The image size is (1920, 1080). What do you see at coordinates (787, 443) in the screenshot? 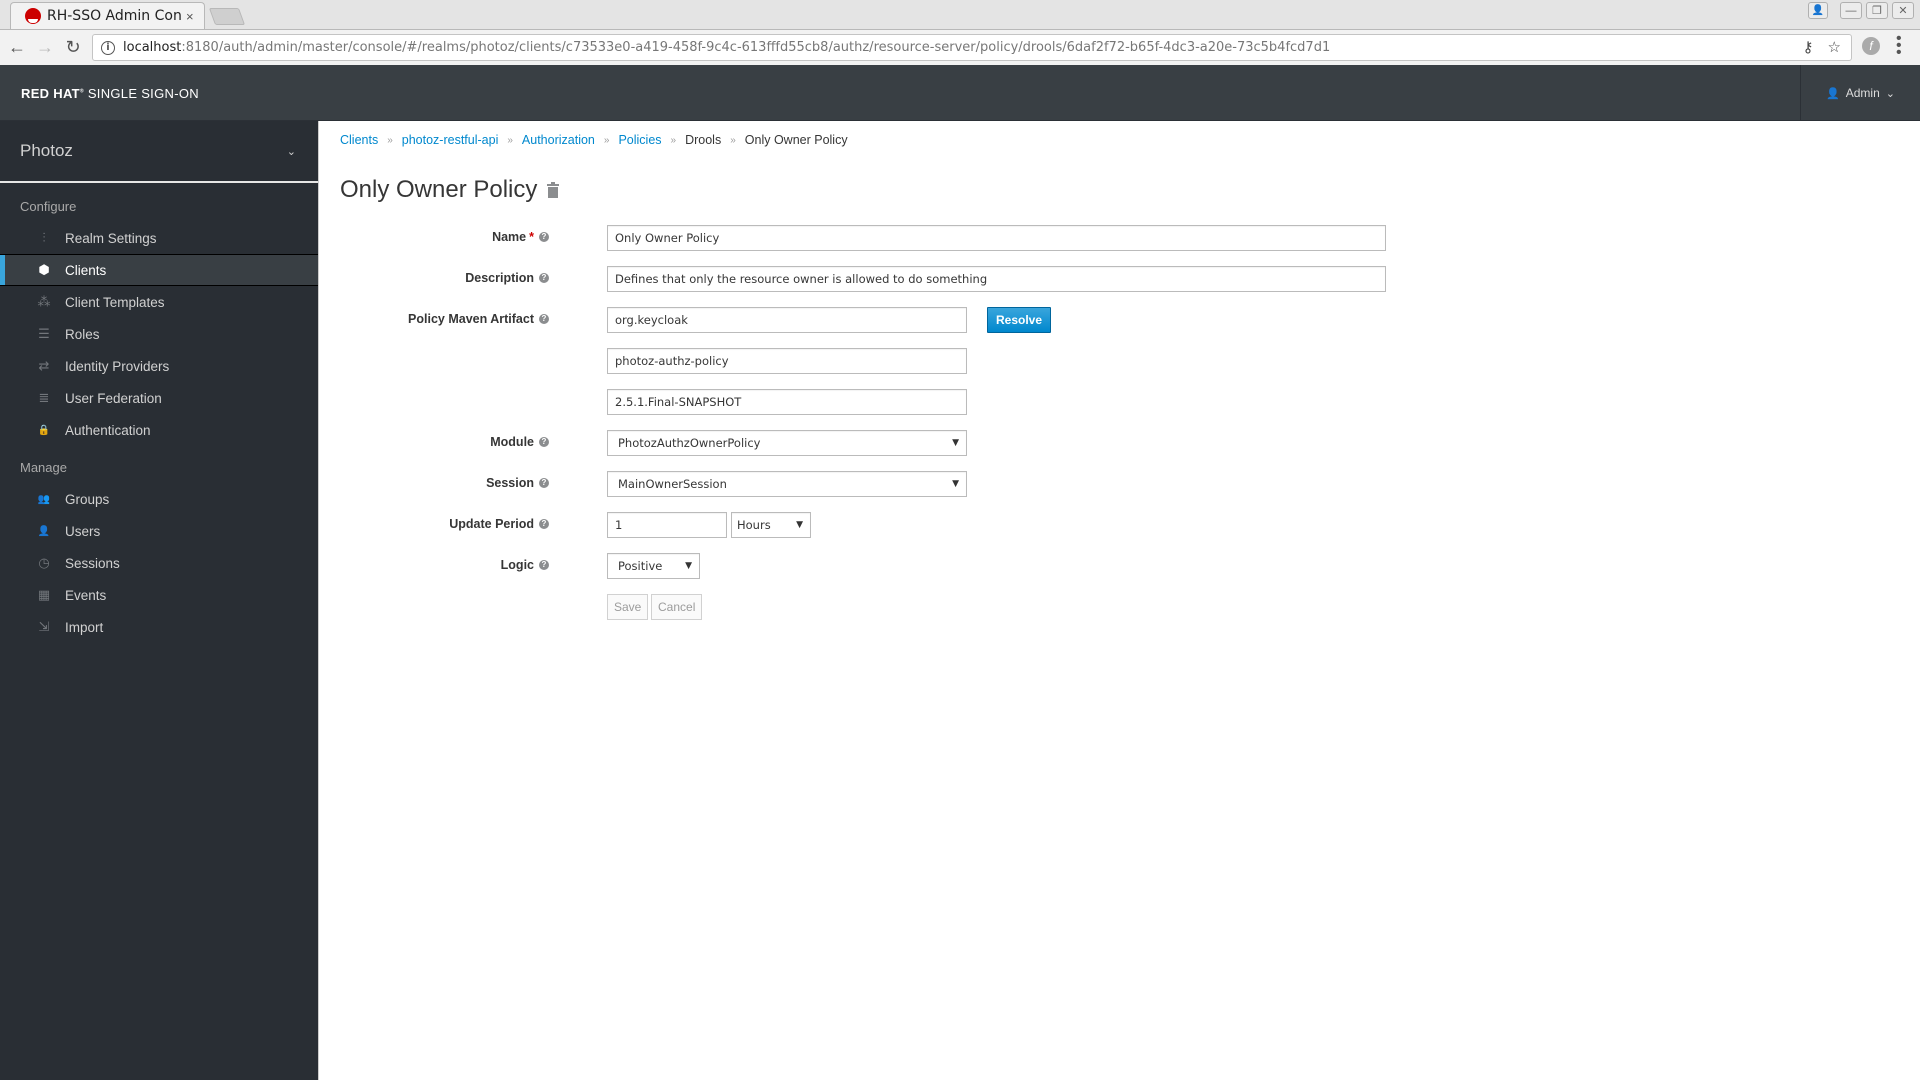
I see `module-select: PhotozAuthzOwnerPolicy ▼` at bounding box center [787, 443].